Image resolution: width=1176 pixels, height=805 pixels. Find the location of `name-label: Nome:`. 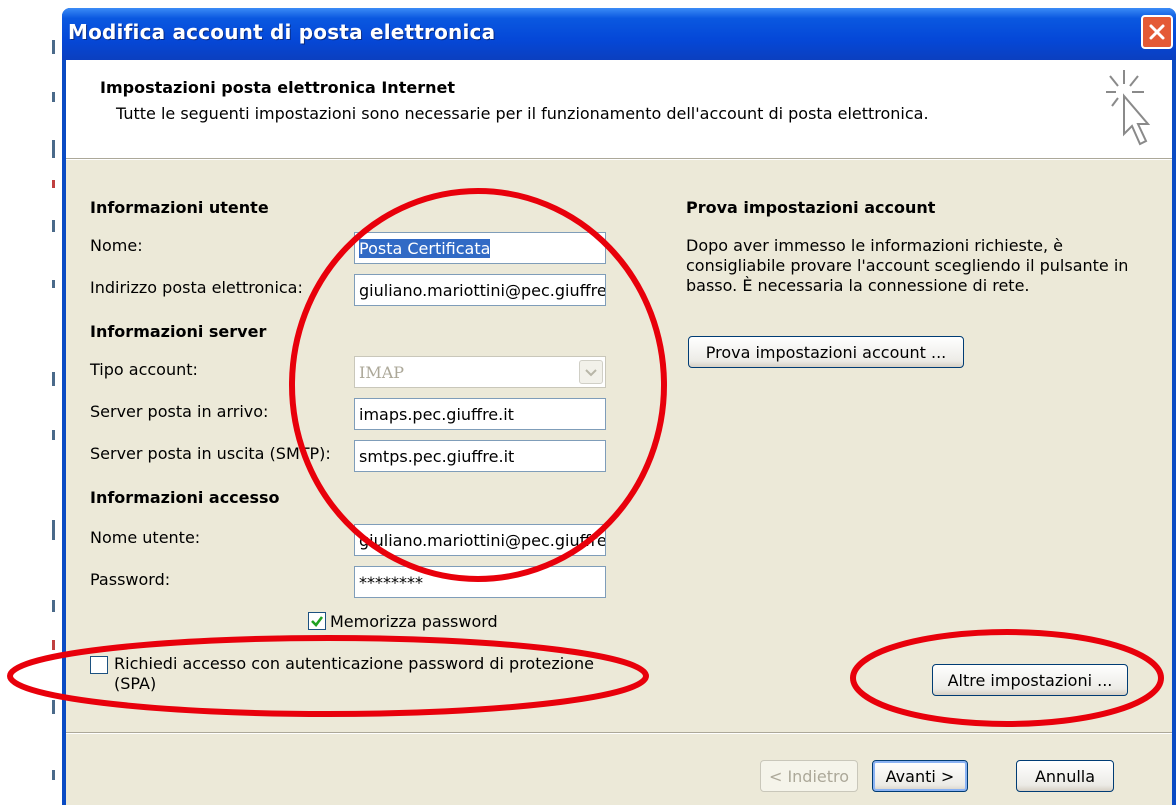

name-label: Nome: is located at coordinates (116, 245).